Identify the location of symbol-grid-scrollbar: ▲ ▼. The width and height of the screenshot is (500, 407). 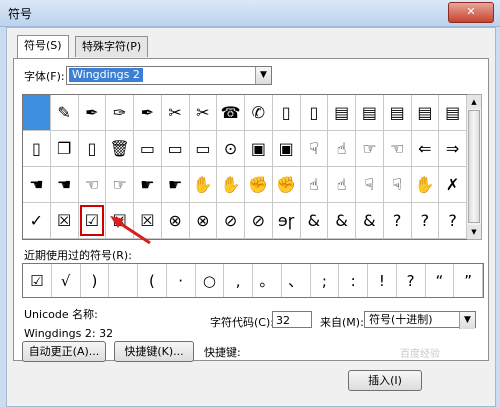
(474, 167).